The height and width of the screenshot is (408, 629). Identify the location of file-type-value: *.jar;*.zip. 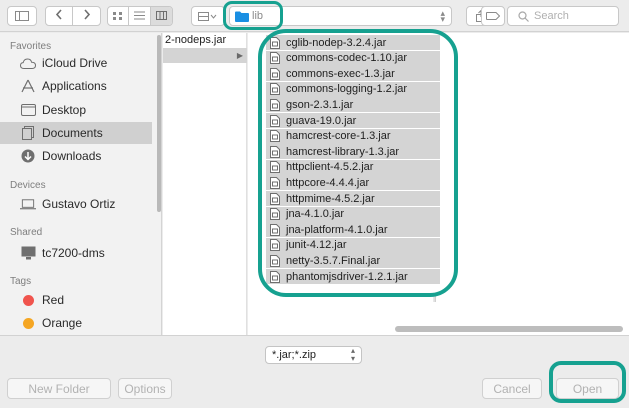
(294, 355).